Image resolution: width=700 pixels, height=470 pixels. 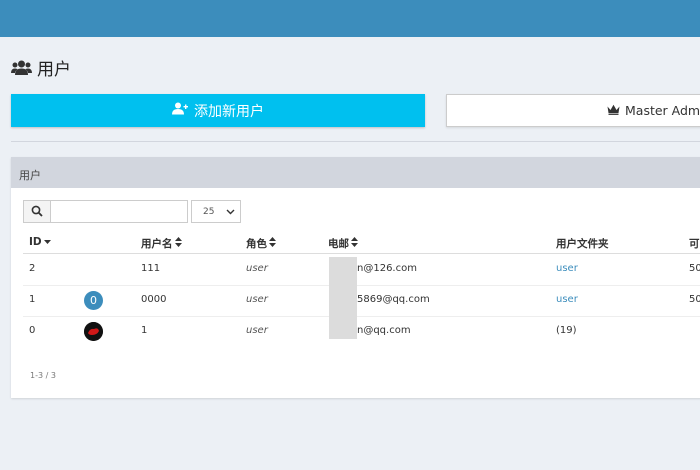 I want to click on cell-id: 0, so click(x=32, y=330).